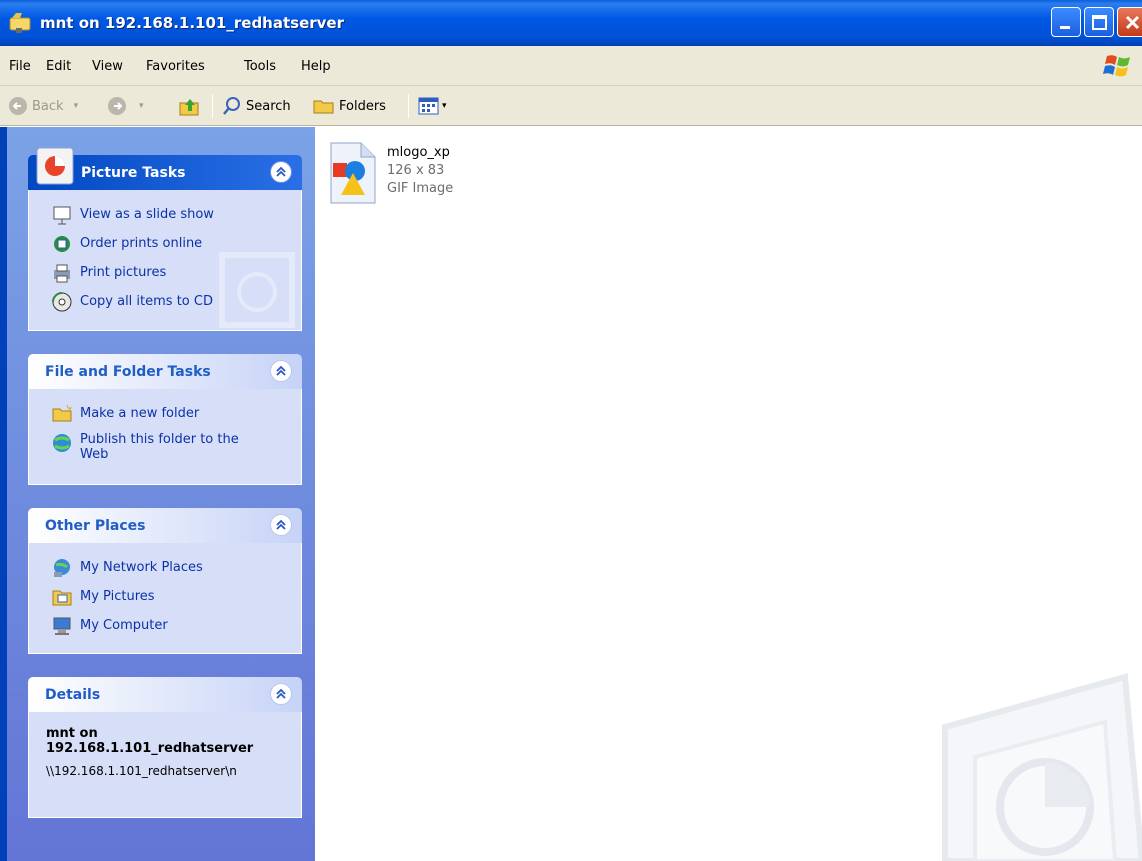  What do you see at coordinates (418, 152) in the screenshot?
I see `file-name: mlogo_xp` at bounding box center [418, 152].